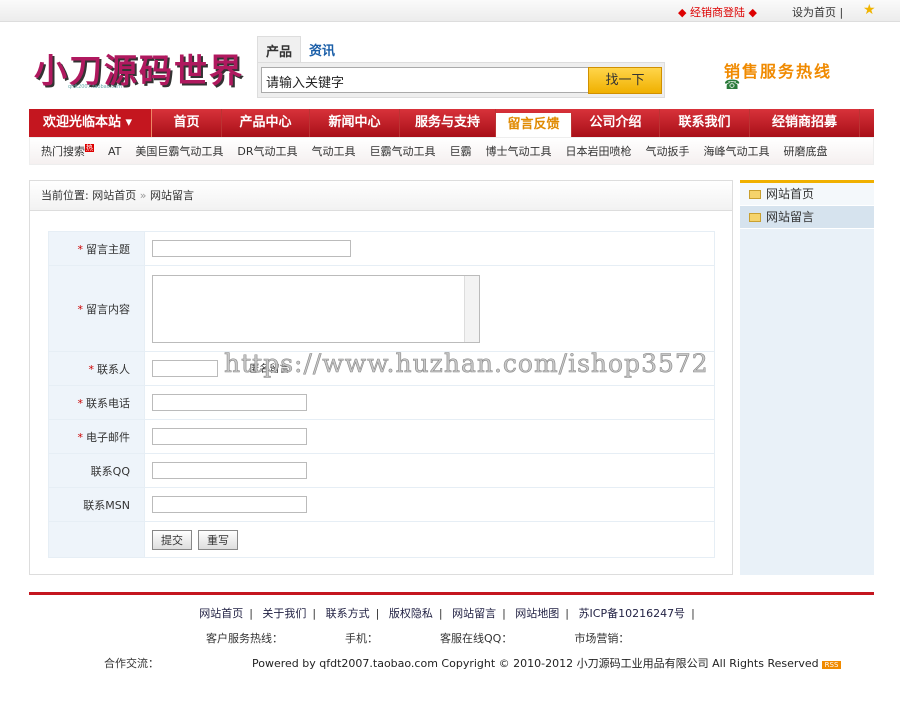  I want to click on contact-input, so click(185, 369).